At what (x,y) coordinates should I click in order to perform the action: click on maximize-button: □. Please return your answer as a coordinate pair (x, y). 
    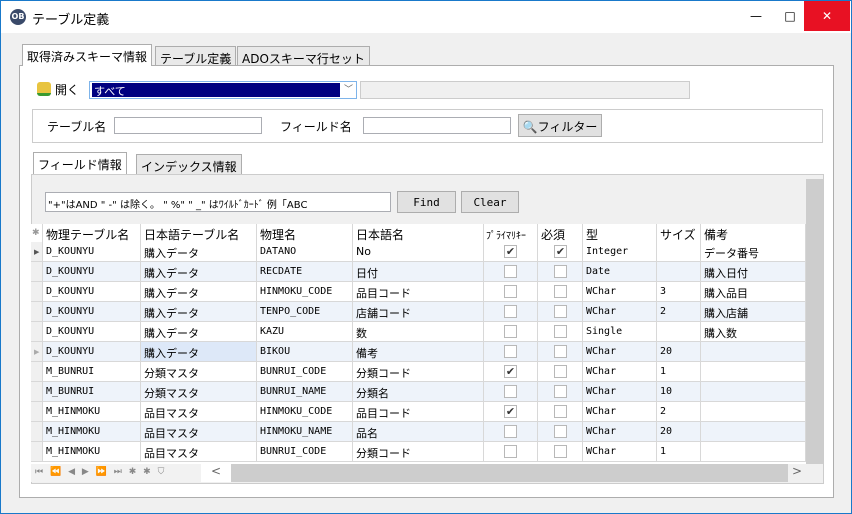
    Looking at the image, I should click on (790, 16).